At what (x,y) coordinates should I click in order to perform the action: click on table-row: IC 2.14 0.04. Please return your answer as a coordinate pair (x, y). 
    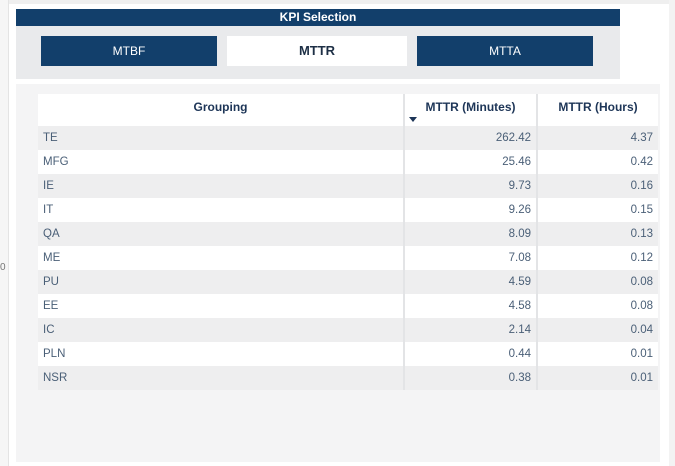
    Looking at the image, I should click on (348, 330).